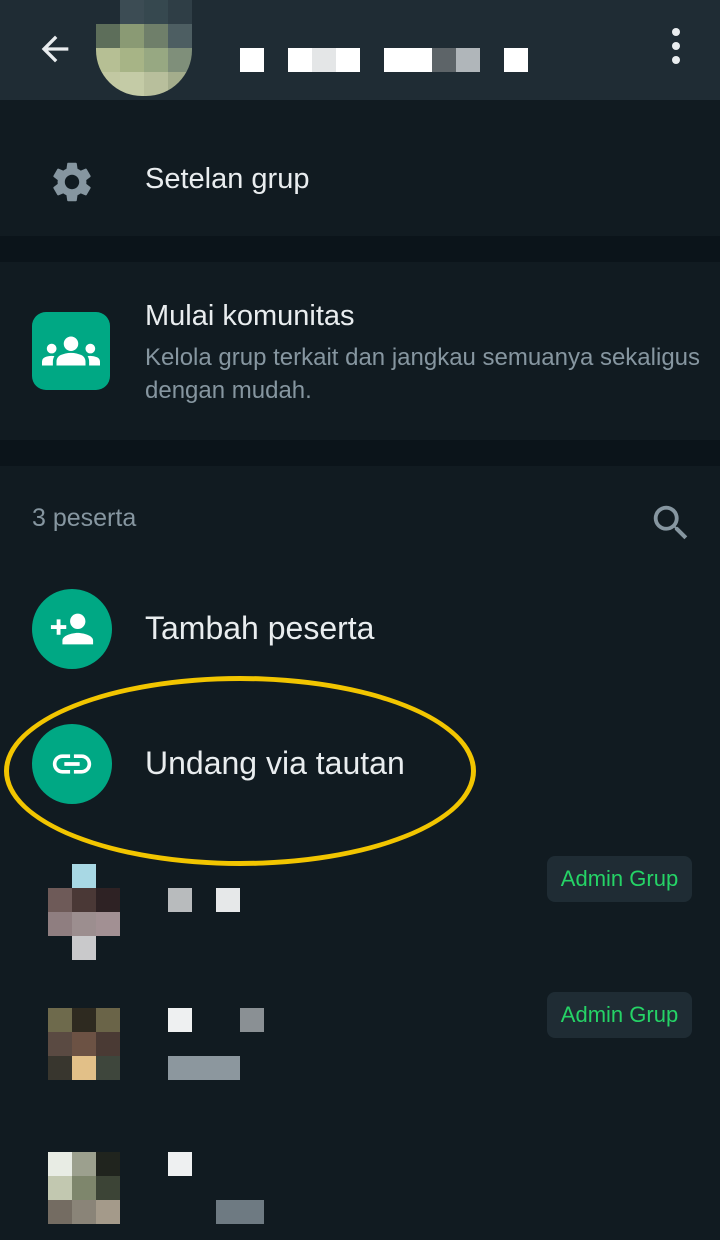  What do you see at coordinates (72, 182) in the screenshot?
I see `gear-icon` at bounding box center [72, 182].